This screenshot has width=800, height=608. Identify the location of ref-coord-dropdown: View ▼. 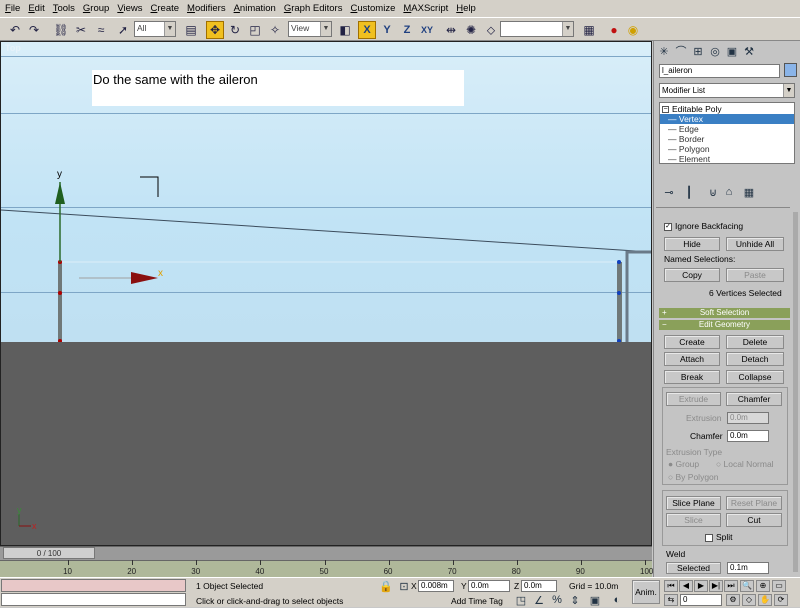
(310, 29).